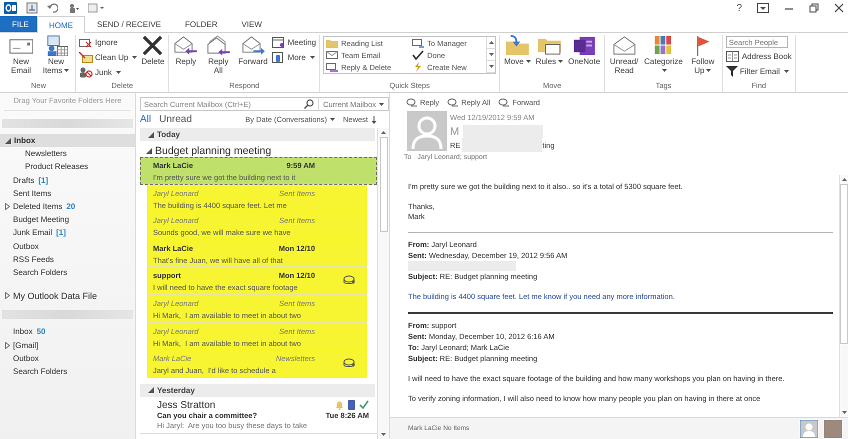 Image resolution: width=848 pixels, height=439 pixels. I want to click on photo-placeholder, so click(833, 429).